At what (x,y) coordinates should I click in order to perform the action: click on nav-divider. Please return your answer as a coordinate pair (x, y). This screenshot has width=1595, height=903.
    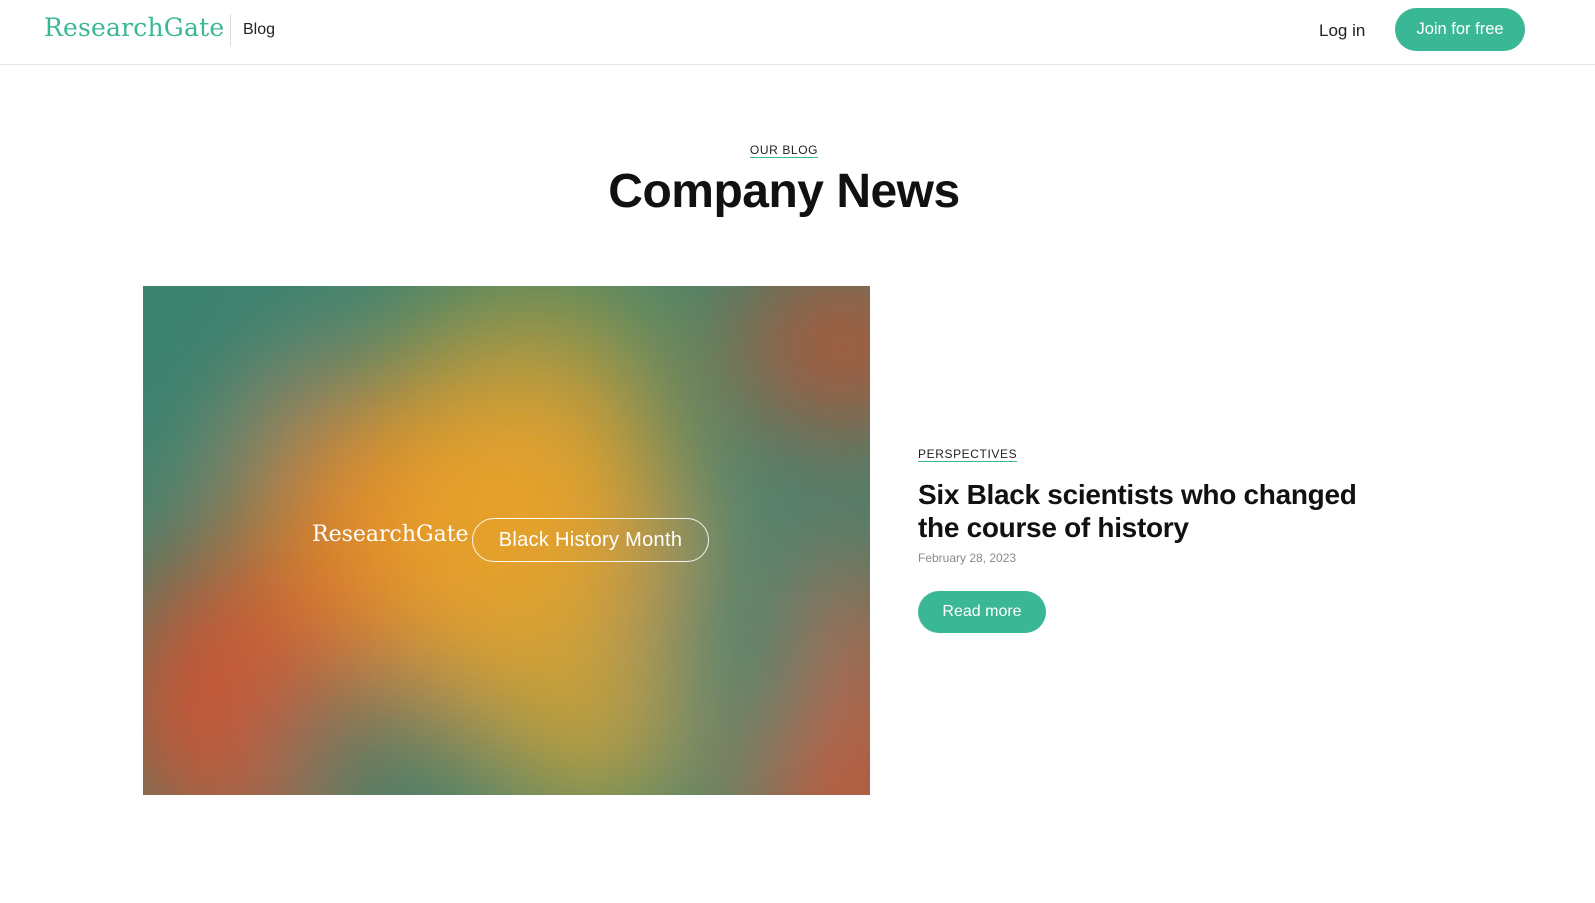
    Looking at the image, I should click on (230, 30).